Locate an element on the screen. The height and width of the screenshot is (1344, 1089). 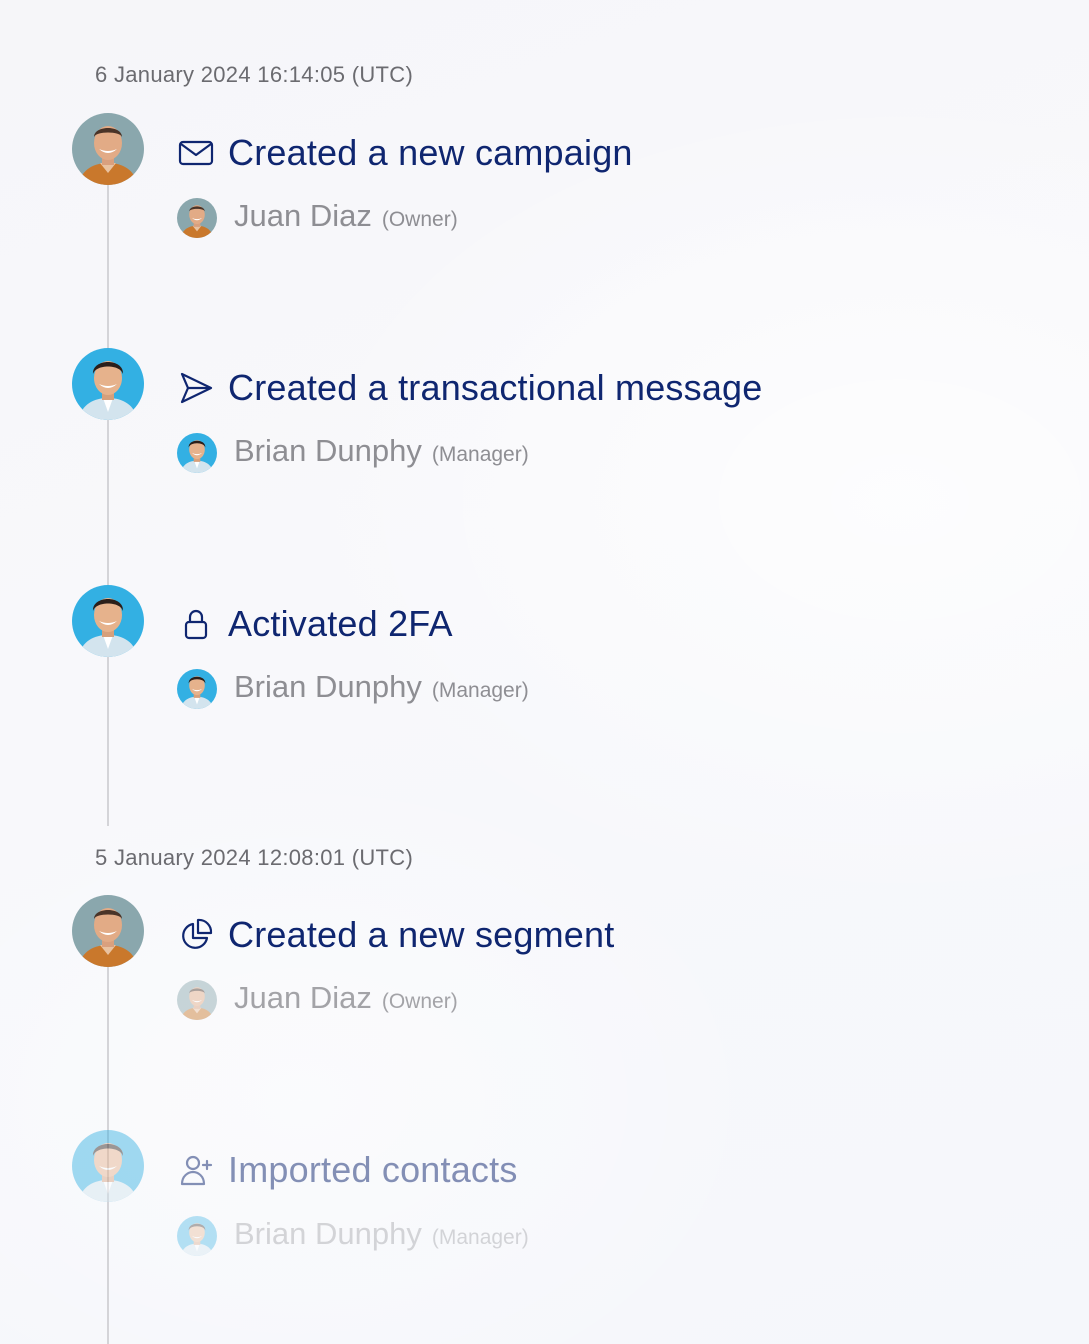
event-title-row: Imported contacts is located at coordinates (348, 1170).